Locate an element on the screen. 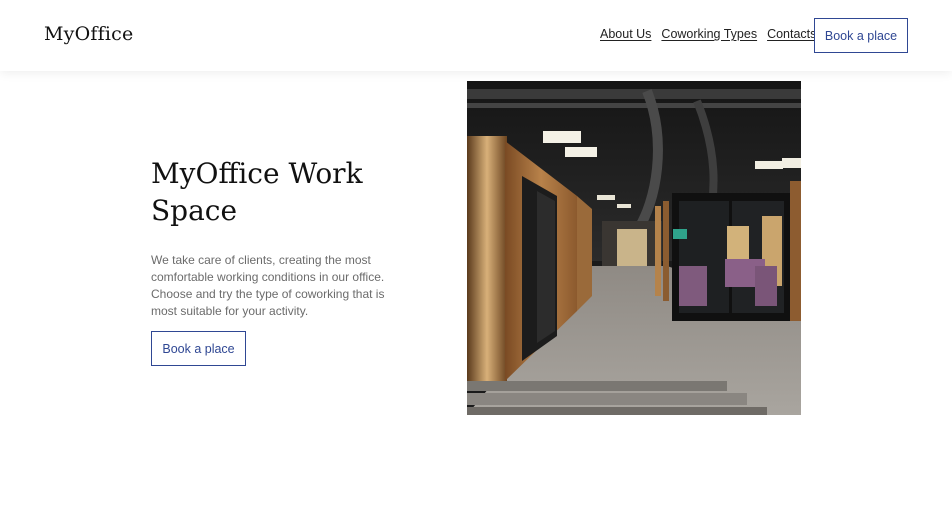  nav-link-coworking-types: Coworking Types is located at coordinates (709, 34).